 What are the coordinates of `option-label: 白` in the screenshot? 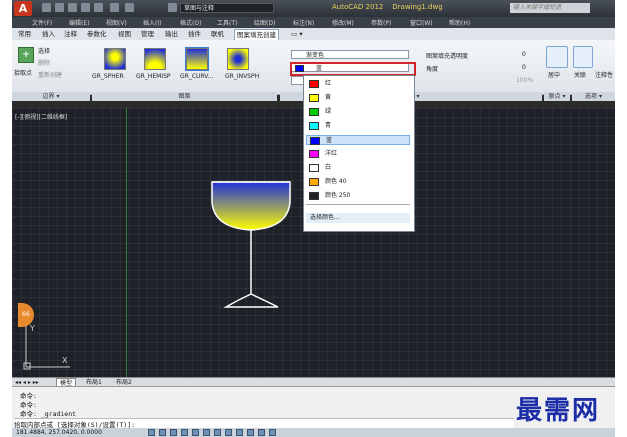 It's located at (328, 167).